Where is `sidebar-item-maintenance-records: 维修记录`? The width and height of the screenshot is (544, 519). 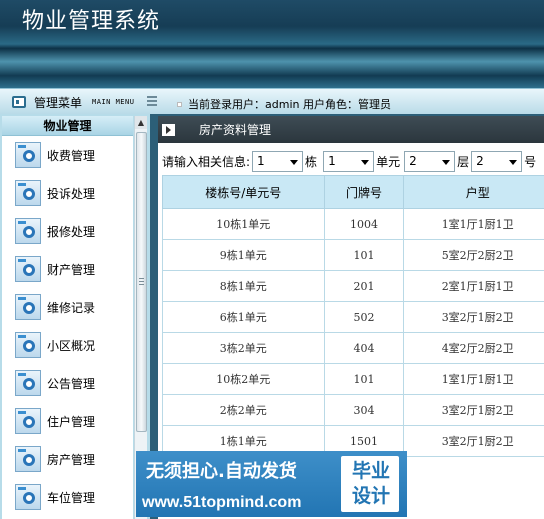
sidebar-item-maintenance-records: 维修记录 is located at coordinates (67, 307).